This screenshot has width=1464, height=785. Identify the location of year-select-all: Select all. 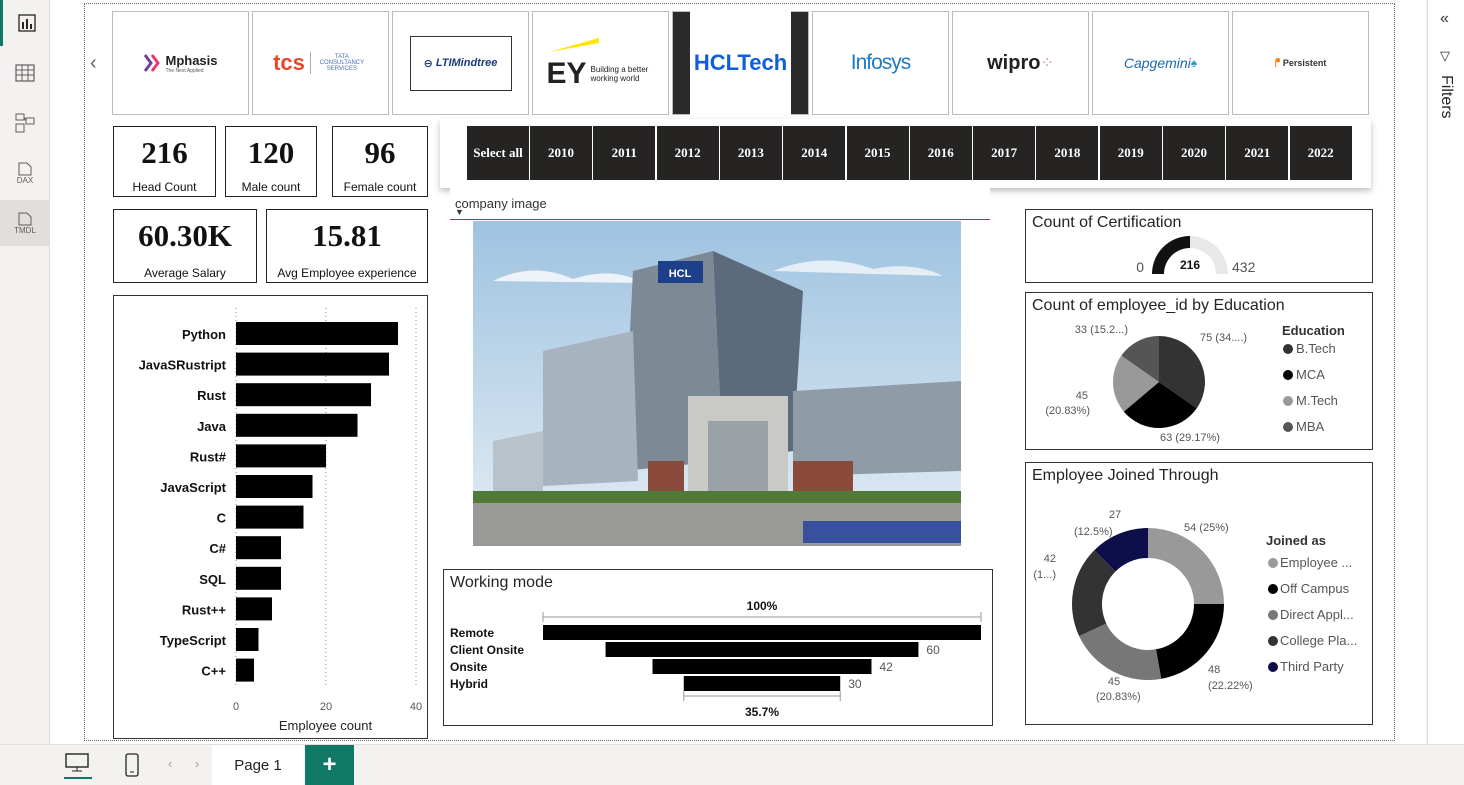
(498, 153).